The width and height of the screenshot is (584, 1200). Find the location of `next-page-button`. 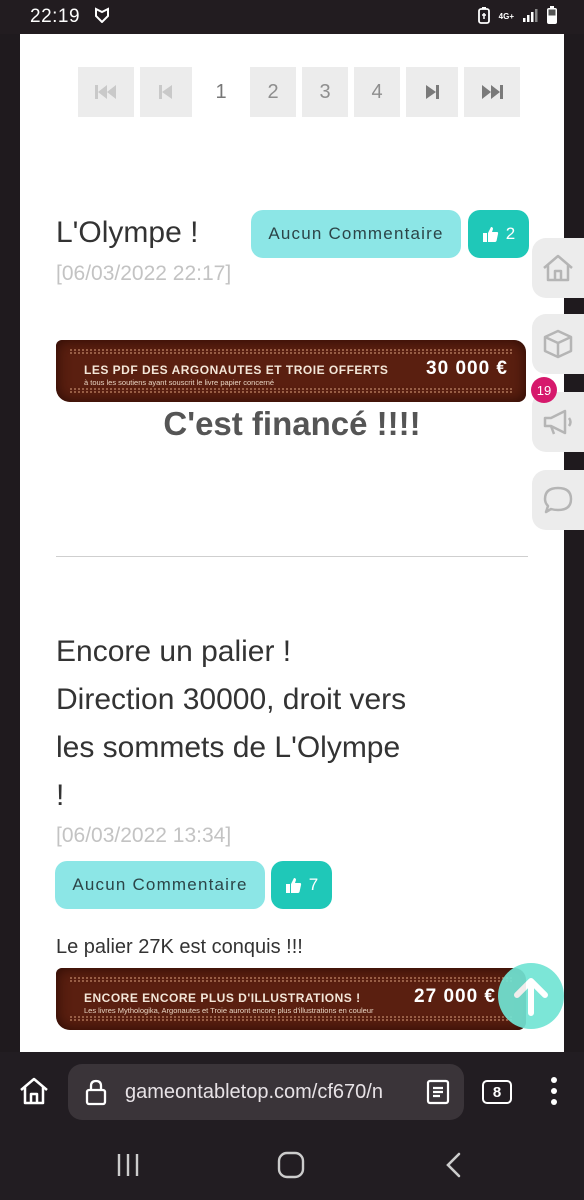

next-page-button is located at coordinates (432, 92).